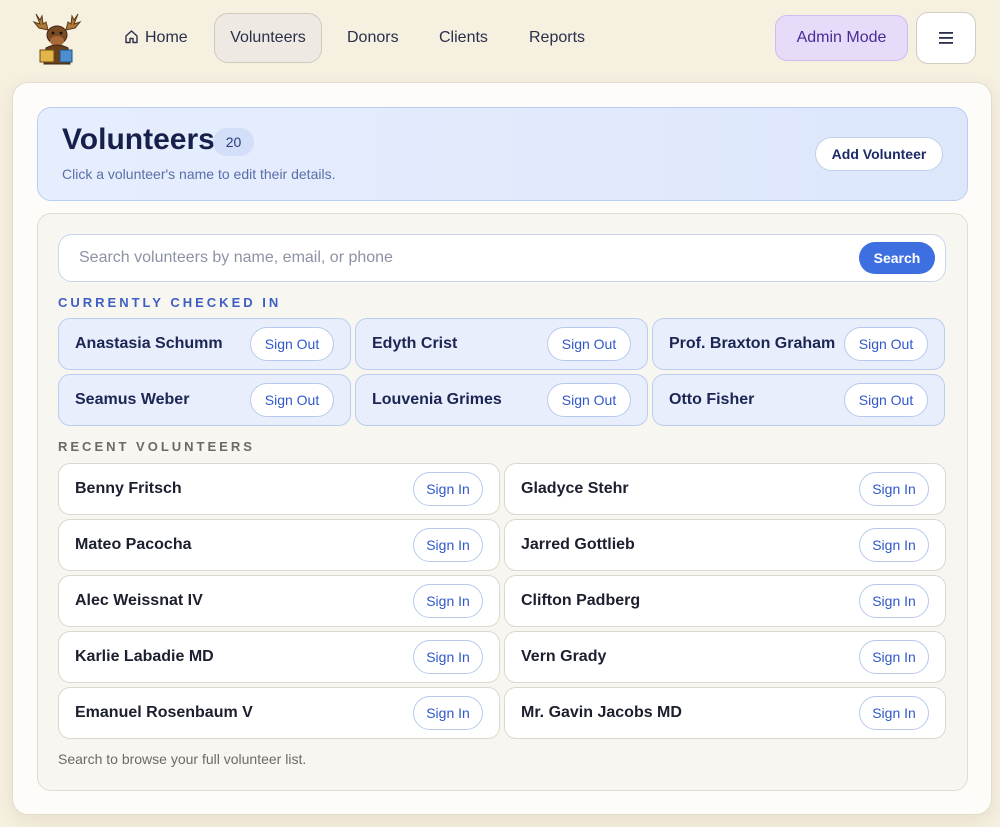 This screenshot has height=827, width=1000. Describe the element at coordinates (563, 657) in the screenshot. I see `volunteer-name: Vern Grady` at that location.